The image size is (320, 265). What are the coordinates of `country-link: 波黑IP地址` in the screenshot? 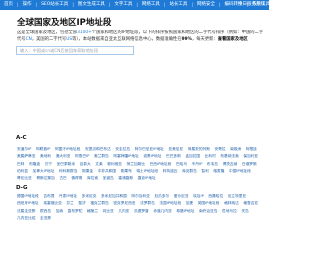 It's located at (152, 156).